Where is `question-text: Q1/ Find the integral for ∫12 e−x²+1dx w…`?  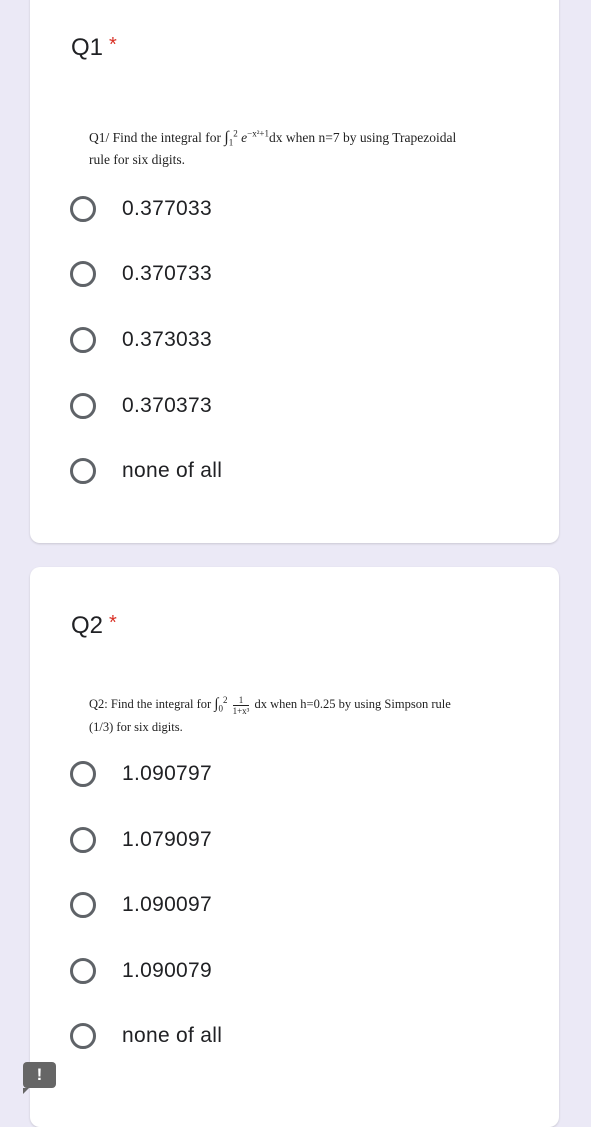
question-text: Q1/ Find the integral for ∫12 e−x²+1dx w… is located at coordinates (273, 147).